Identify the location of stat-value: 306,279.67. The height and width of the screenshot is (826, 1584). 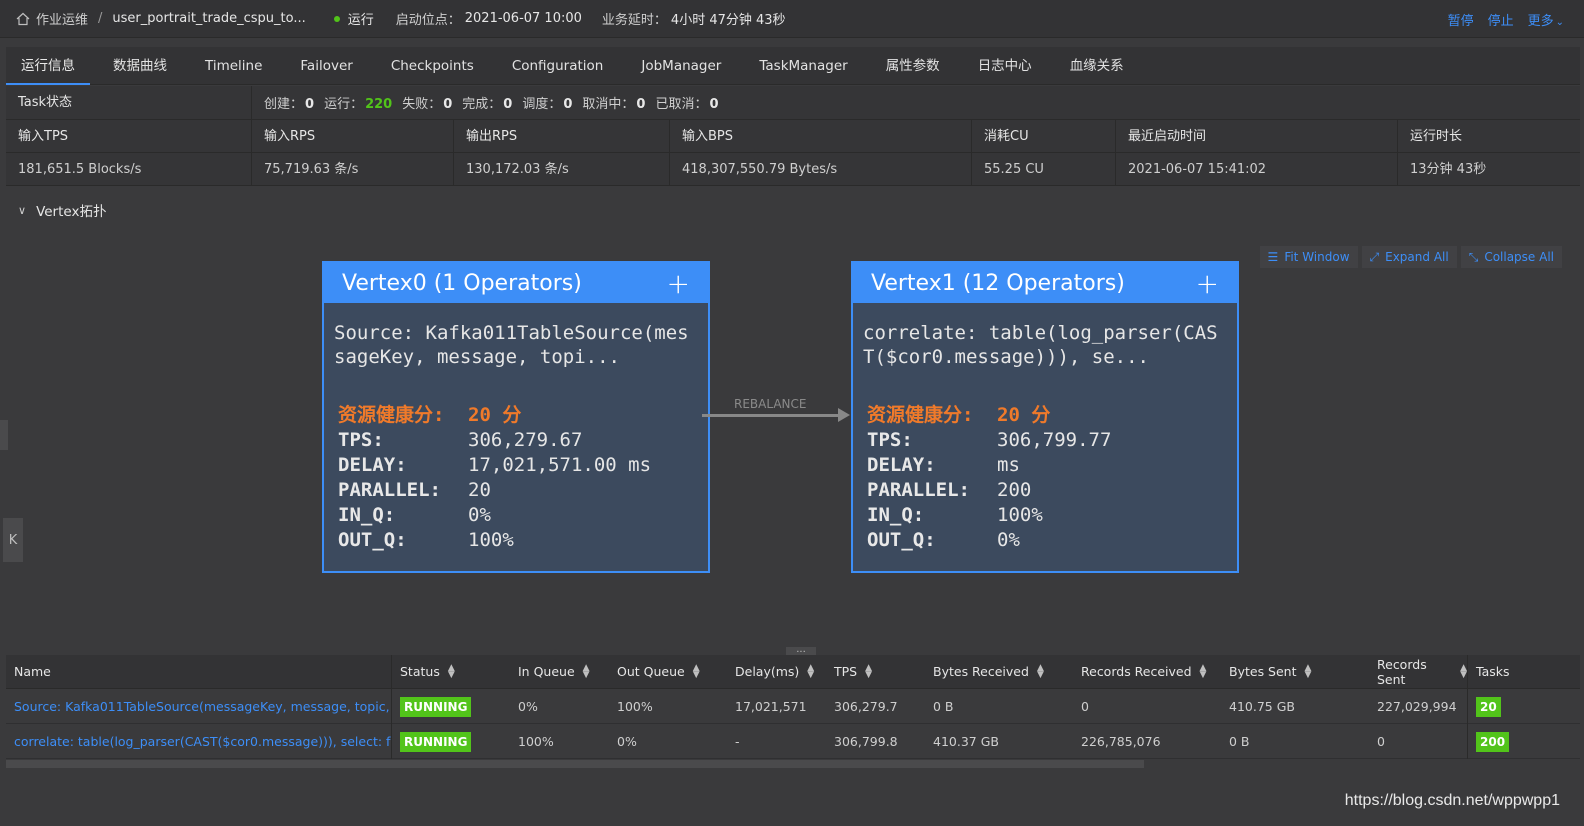
(525, 440).